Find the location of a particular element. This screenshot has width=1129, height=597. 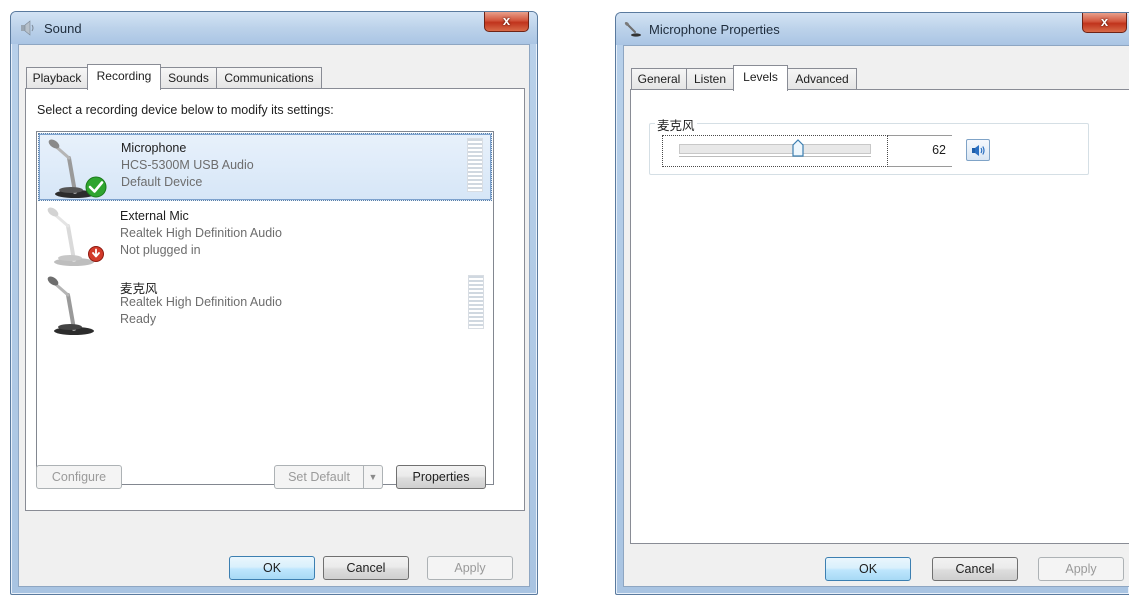

device-mai-ke-feng: 麦克风 Realtek High Definition Audio Ready is located at coordinates (265, 305).